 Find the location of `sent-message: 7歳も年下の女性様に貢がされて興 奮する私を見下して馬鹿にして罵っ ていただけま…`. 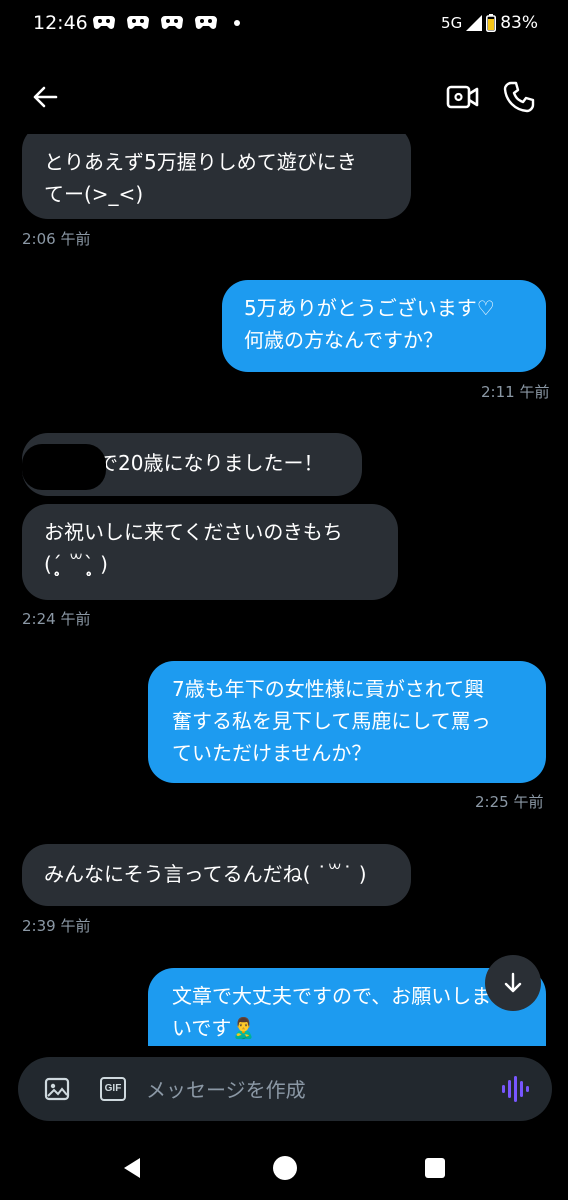

sent-message: 7歳も年下の女性様に貢がされて興 奮する私を見下して馬鹿にして罵っ ていただけま… is located at coordinates (347, 722).